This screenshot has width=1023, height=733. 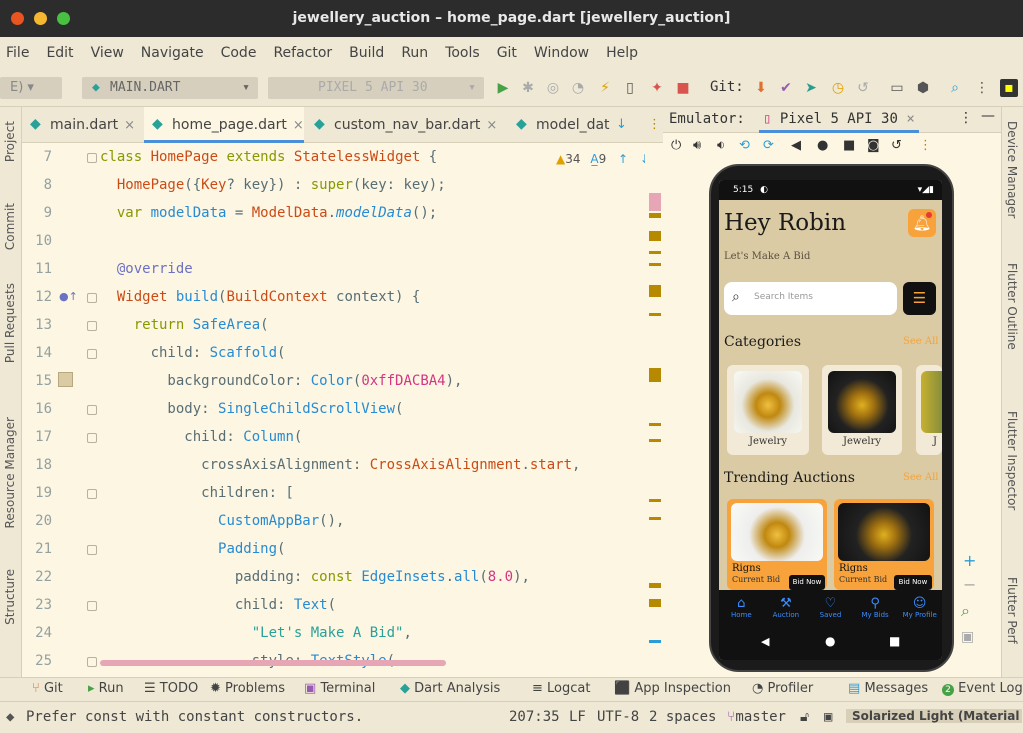 What do you see at coordinates (838, 88) in the screenshot?
I see `history-icon: ◷` at bounding box center [838, 88].